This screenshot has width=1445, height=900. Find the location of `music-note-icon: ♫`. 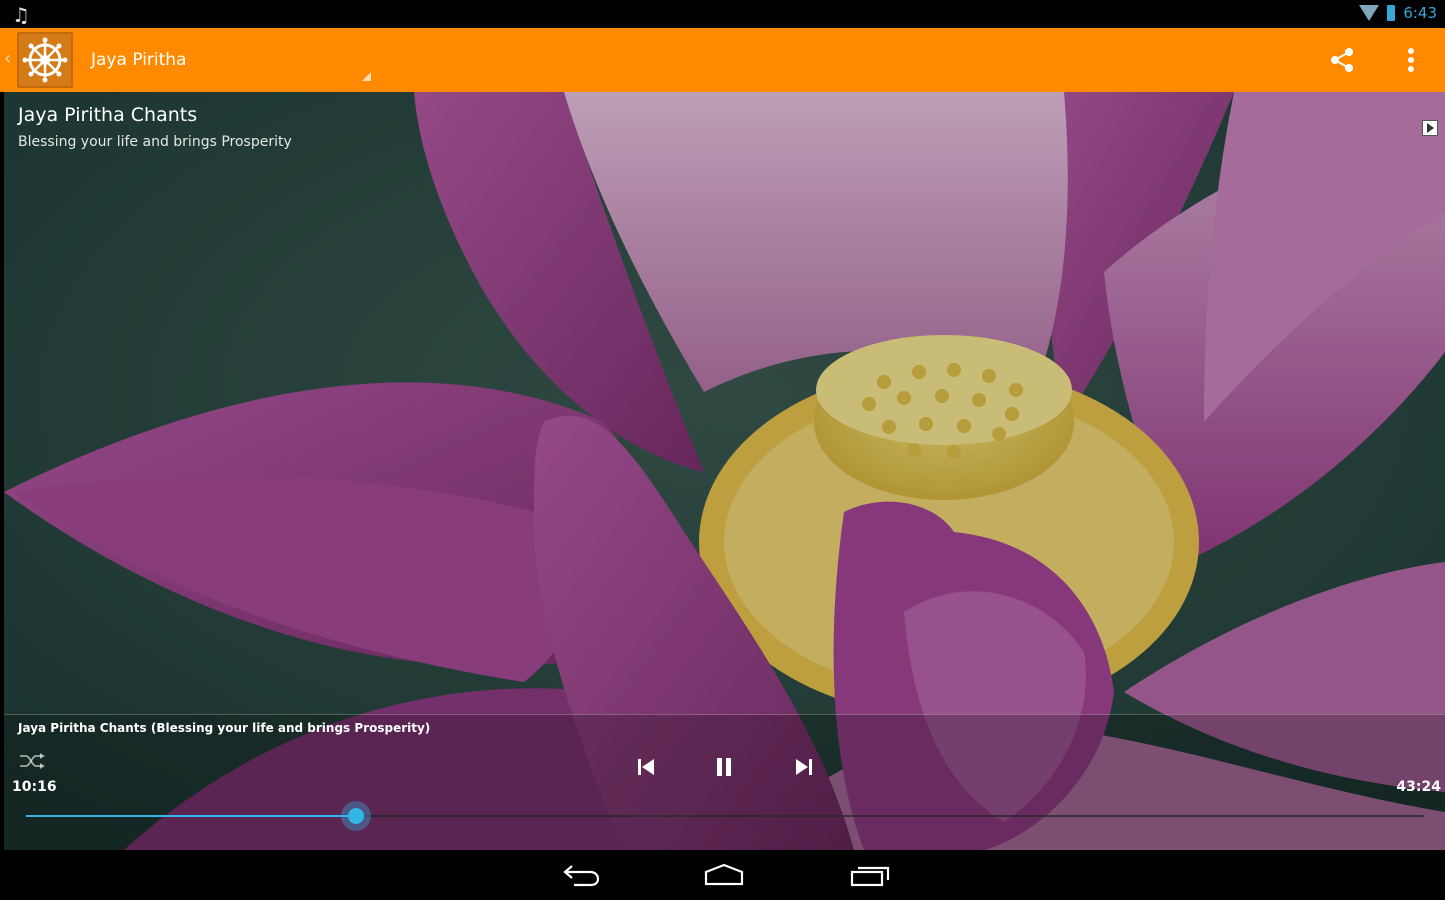

music-note-icon: ♫ is located at coordinates (21, 15).